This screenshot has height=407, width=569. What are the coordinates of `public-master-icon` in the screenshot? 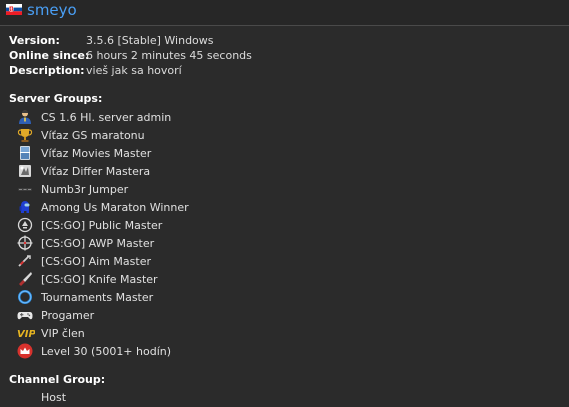 It's located at (25, 225).